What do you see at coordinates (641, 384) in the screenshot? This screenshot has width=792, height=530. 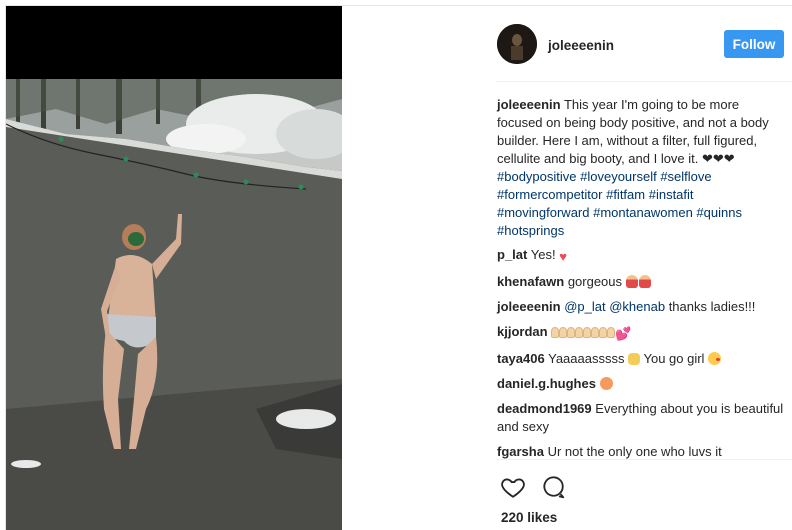 I see `comment-item: daniel.g.hughes` at bounding box center [641, 384].